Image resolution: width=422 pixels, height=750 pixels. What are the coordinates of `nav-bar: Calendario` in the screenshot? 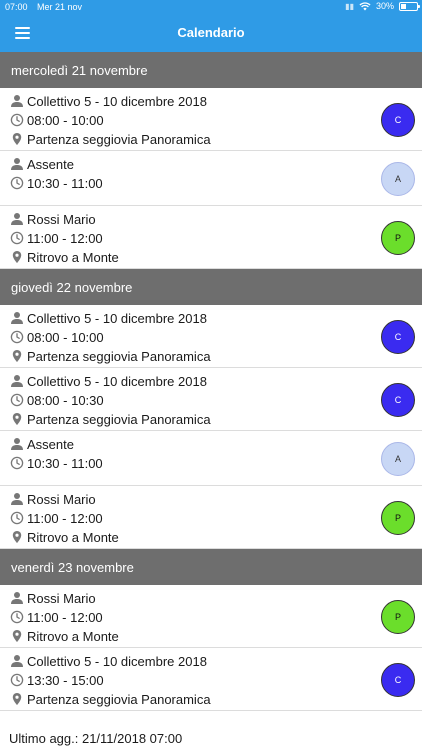 It's located at (211, 33).